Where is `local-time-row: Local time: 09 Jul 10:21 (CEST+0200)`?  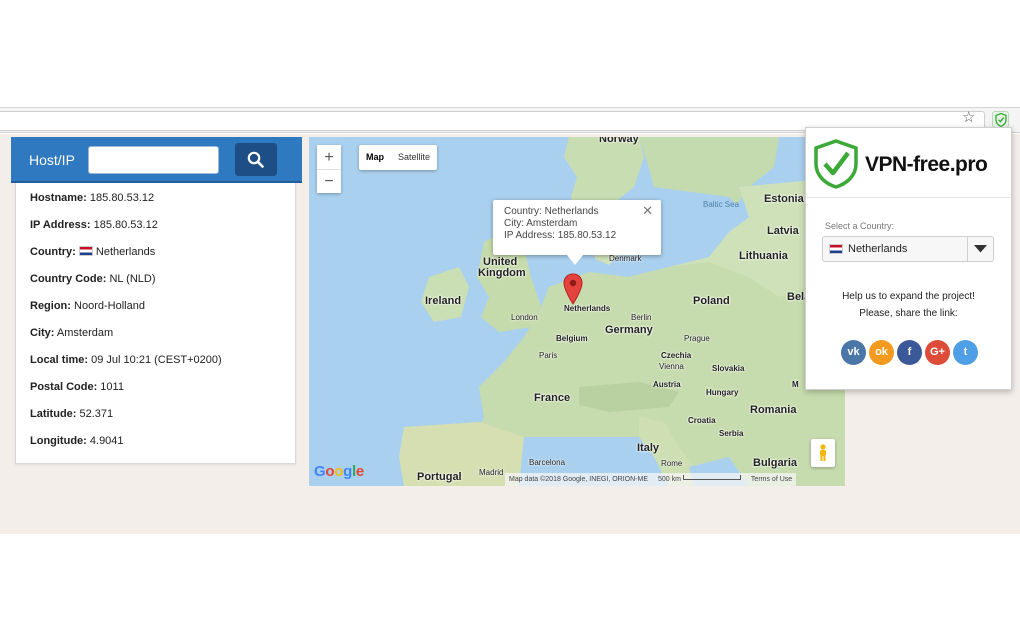
local-time-row: Local time: 09 Jul 10:21 (CEST+0200) is located at coordinates (126, 365).